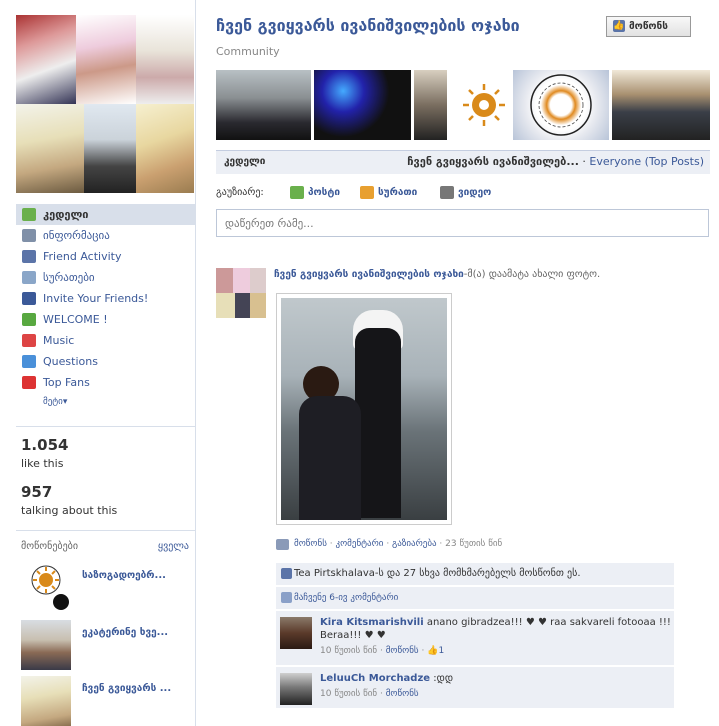 The height and width of the screenshot is (726, 719). What do you see at coordinates (368, 25) in the screenshot?
I see `page-title: ჩვენ გვიყვარს ივანიშვილების ოჯახი` at bounding box center [368, 25].